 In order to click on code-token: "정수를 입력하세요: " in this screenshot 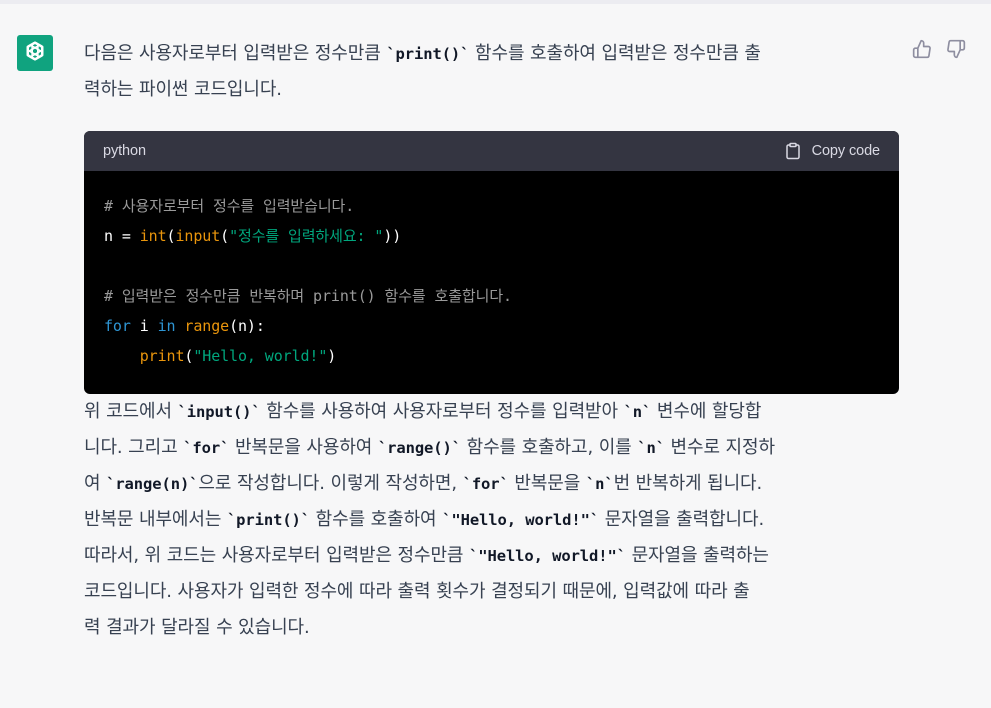, I will do `click(306, 236)`.